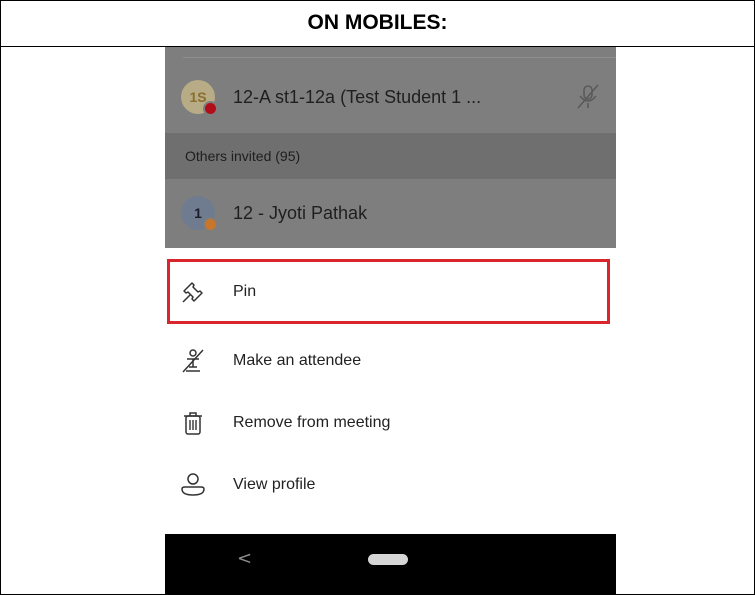  What do you see at coordinates (390, 361) in the screenshot?
I see `menu-item-make-attendee: Make an attendee` at bounding box center [390, 361].